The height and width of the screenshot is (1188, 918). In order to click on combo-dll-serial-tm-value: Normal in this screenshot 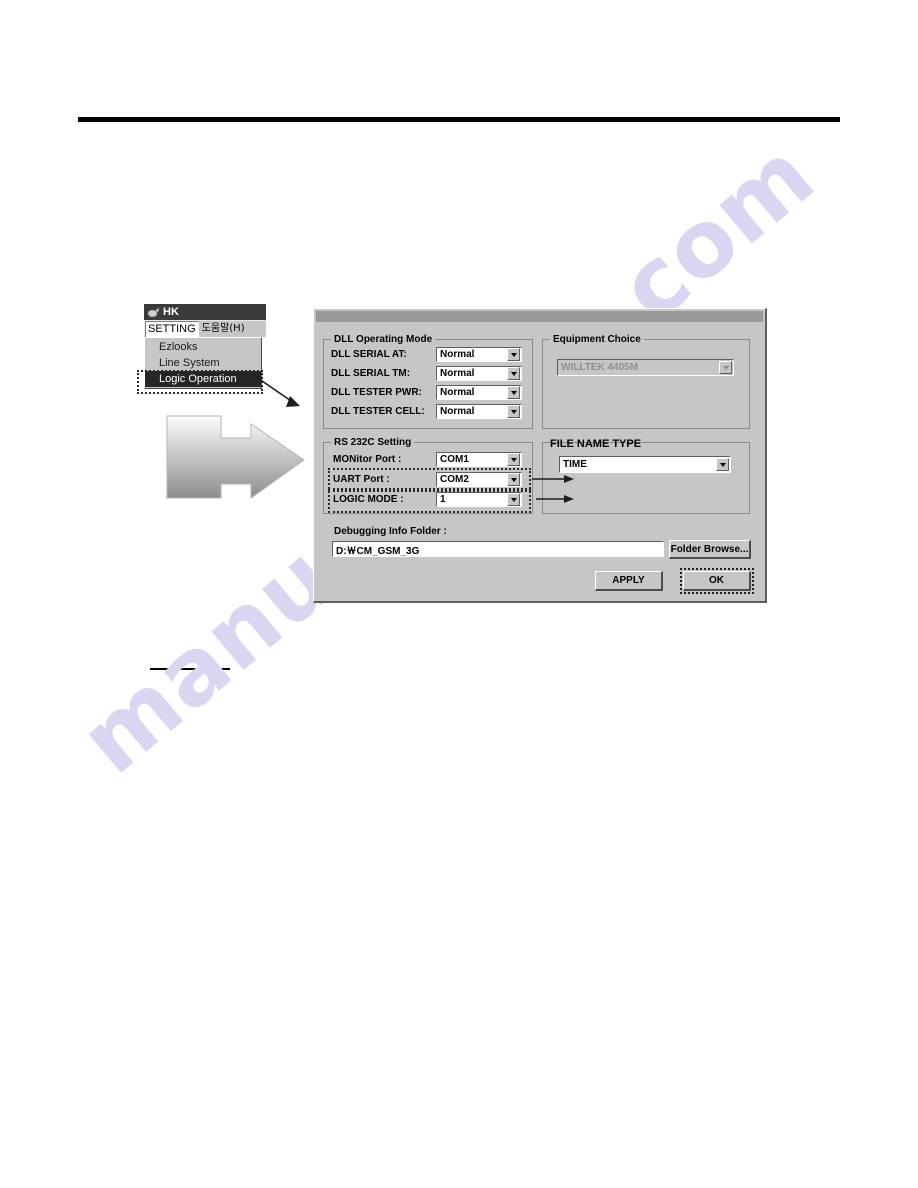, I will do `click(457, 373)`.